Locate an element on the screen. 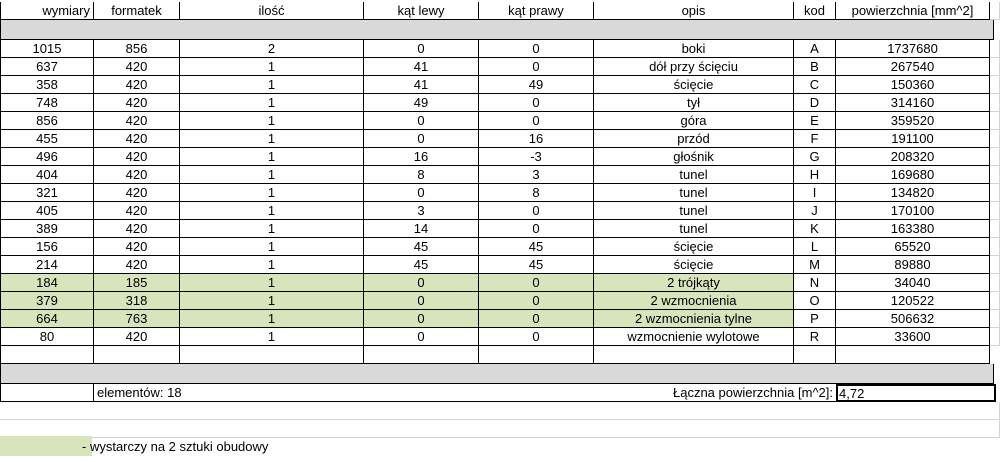  cell-kod: E is located at coordinates (815, 121).